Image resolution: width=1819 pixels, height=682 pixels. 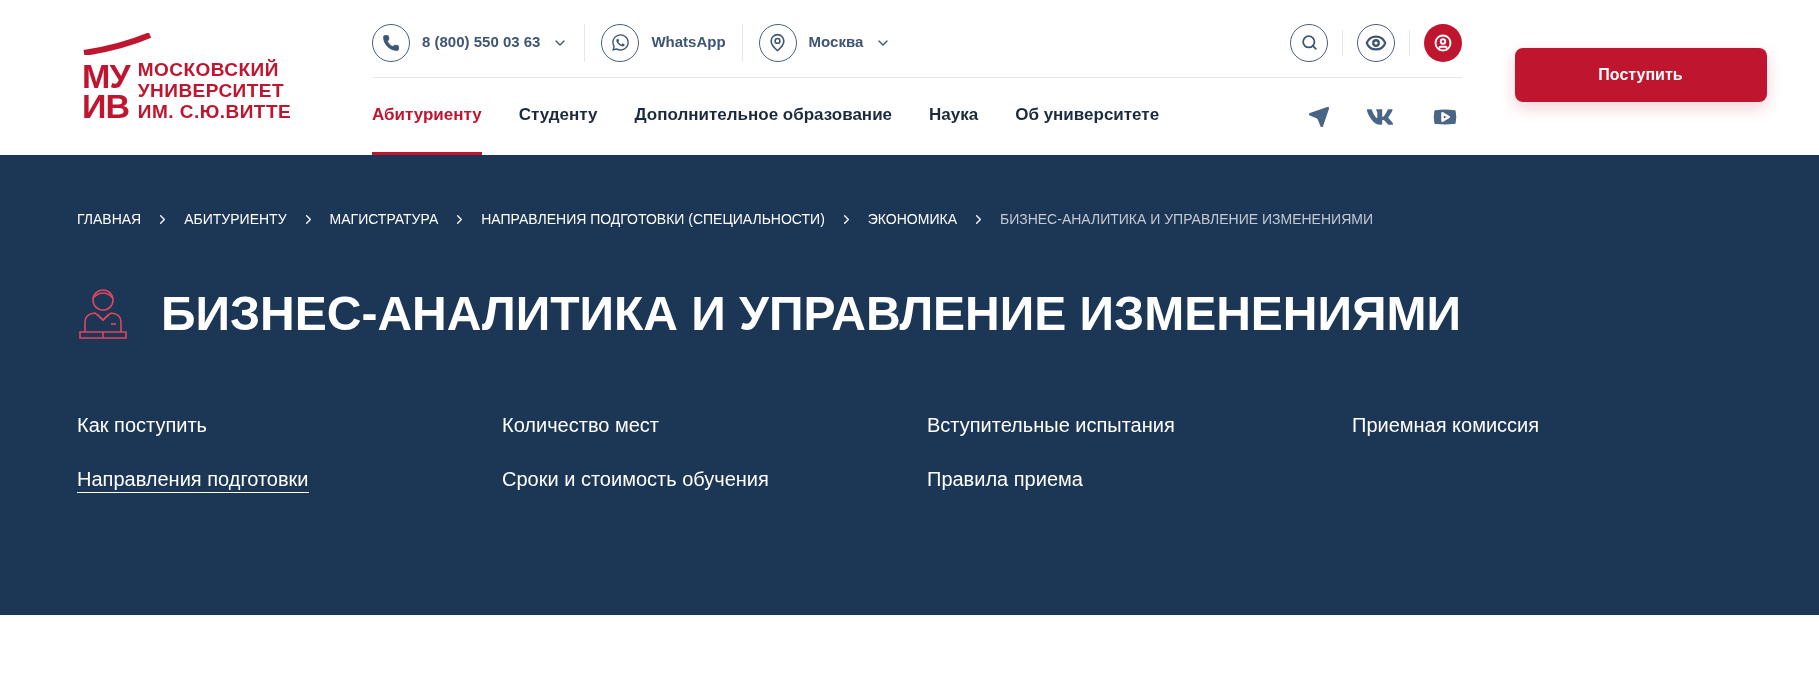 I want to click on logo-mark: МУ, so click(x=106, y=75).